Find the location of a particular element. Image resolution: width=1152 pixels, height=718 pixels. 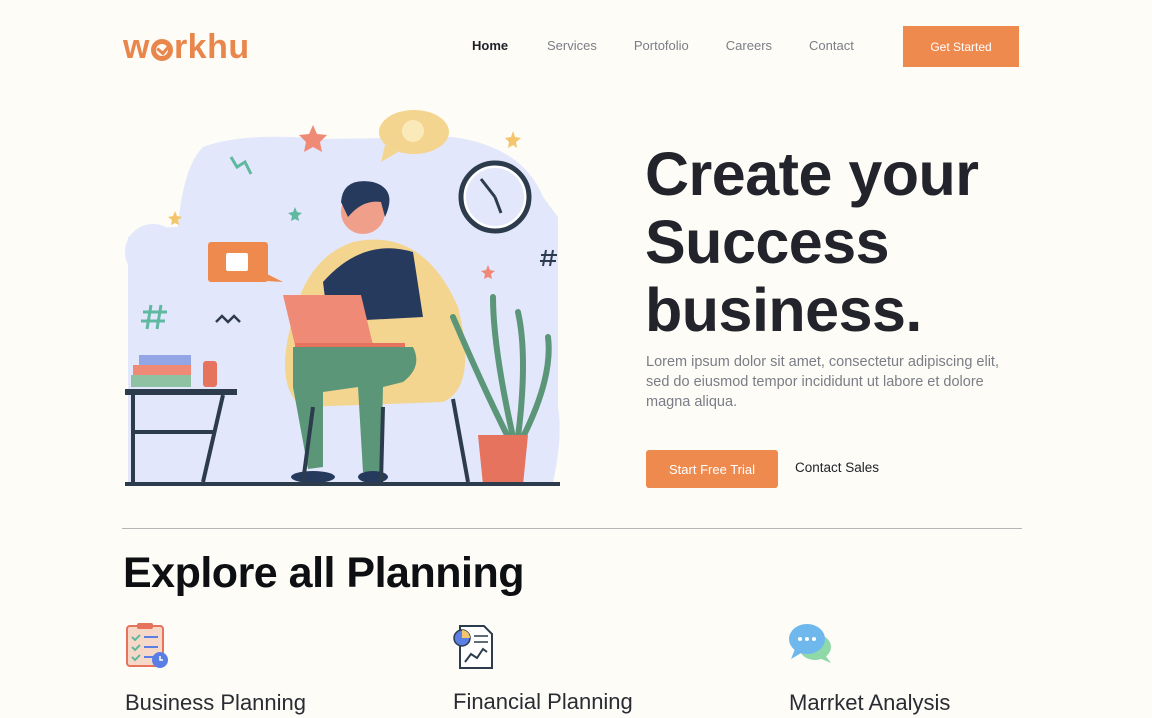

card-financial-planning-title: Financial Planning is located at coordinates (543, 701).